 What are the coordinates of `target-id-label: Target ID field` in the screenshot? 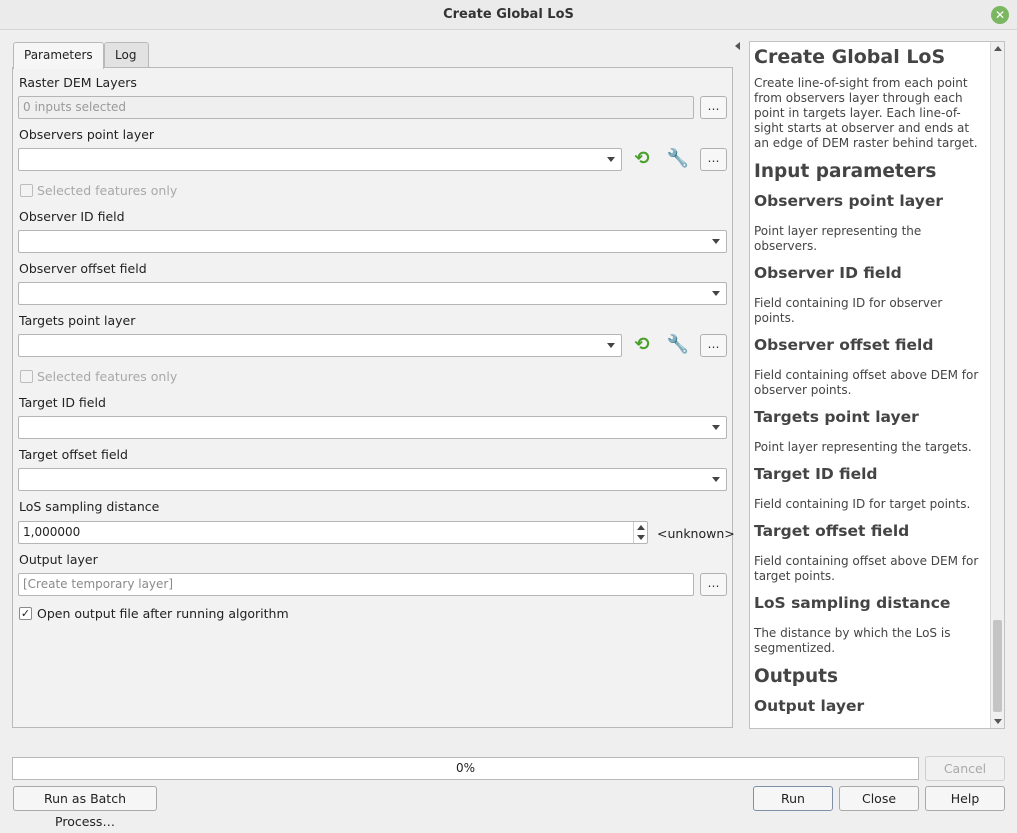 It's located at (62, 402).